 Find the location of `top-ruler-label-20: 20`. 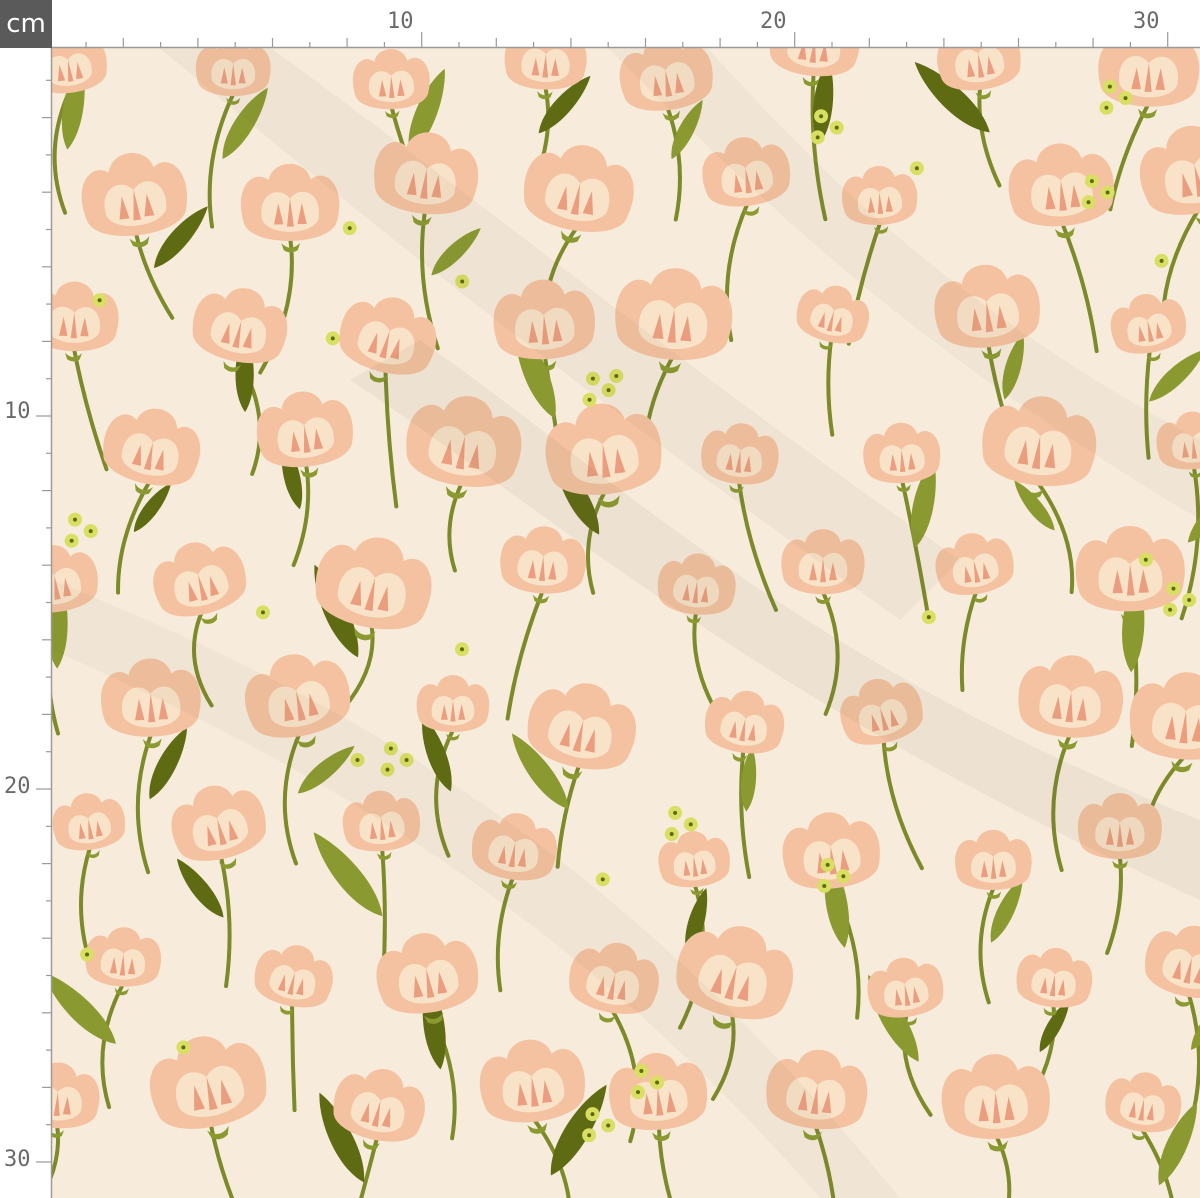

top-ruler-label-20: 20 is located at coordinates (773, 21).